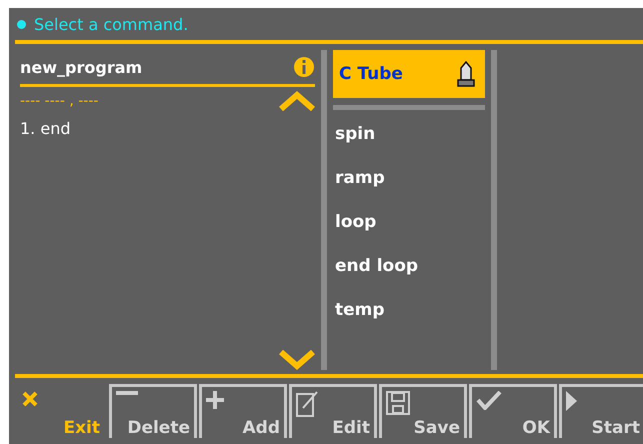 This screenshot has width=643, height=444. Describe the element at coordinates (30, 399) in the screenshot. I see `close-icon` at that location.